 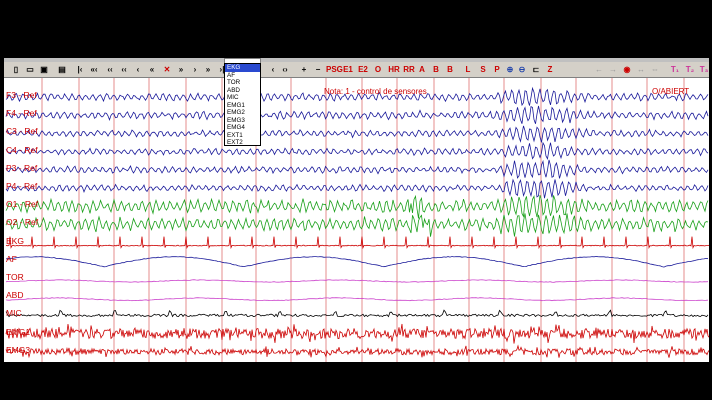 I want to click on channel-label: EMG1, so click(x=18, y=332).